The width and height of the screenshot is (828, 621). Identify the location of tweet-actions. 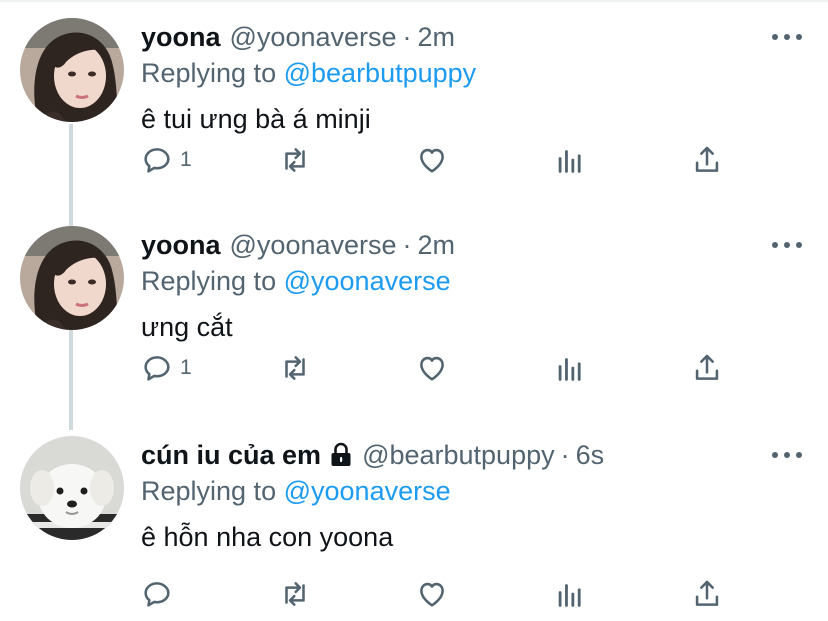
(414, 594).